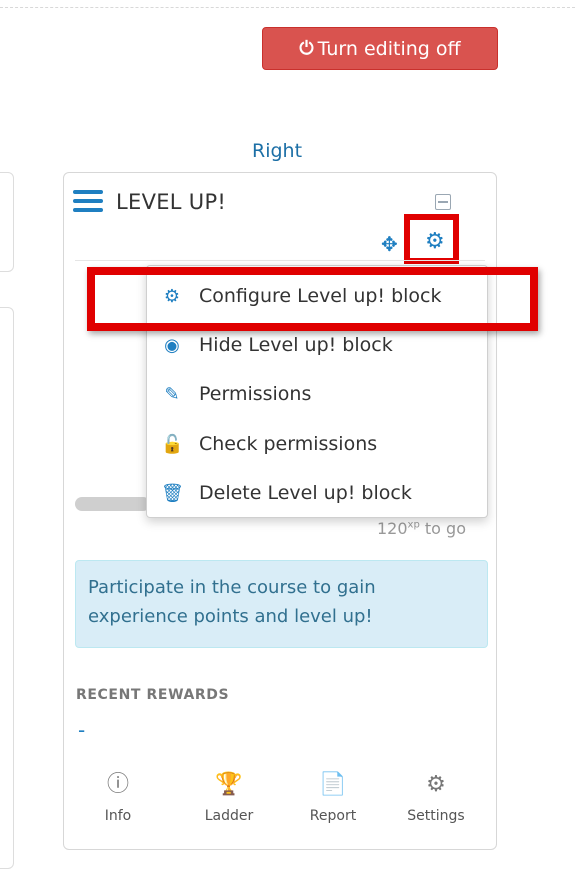 The image size is (575, 869). What do you see at coordinates (229, 784) in the screenshot?
I see `trophy-icon: 🏆` at bounding box center [229, 784].